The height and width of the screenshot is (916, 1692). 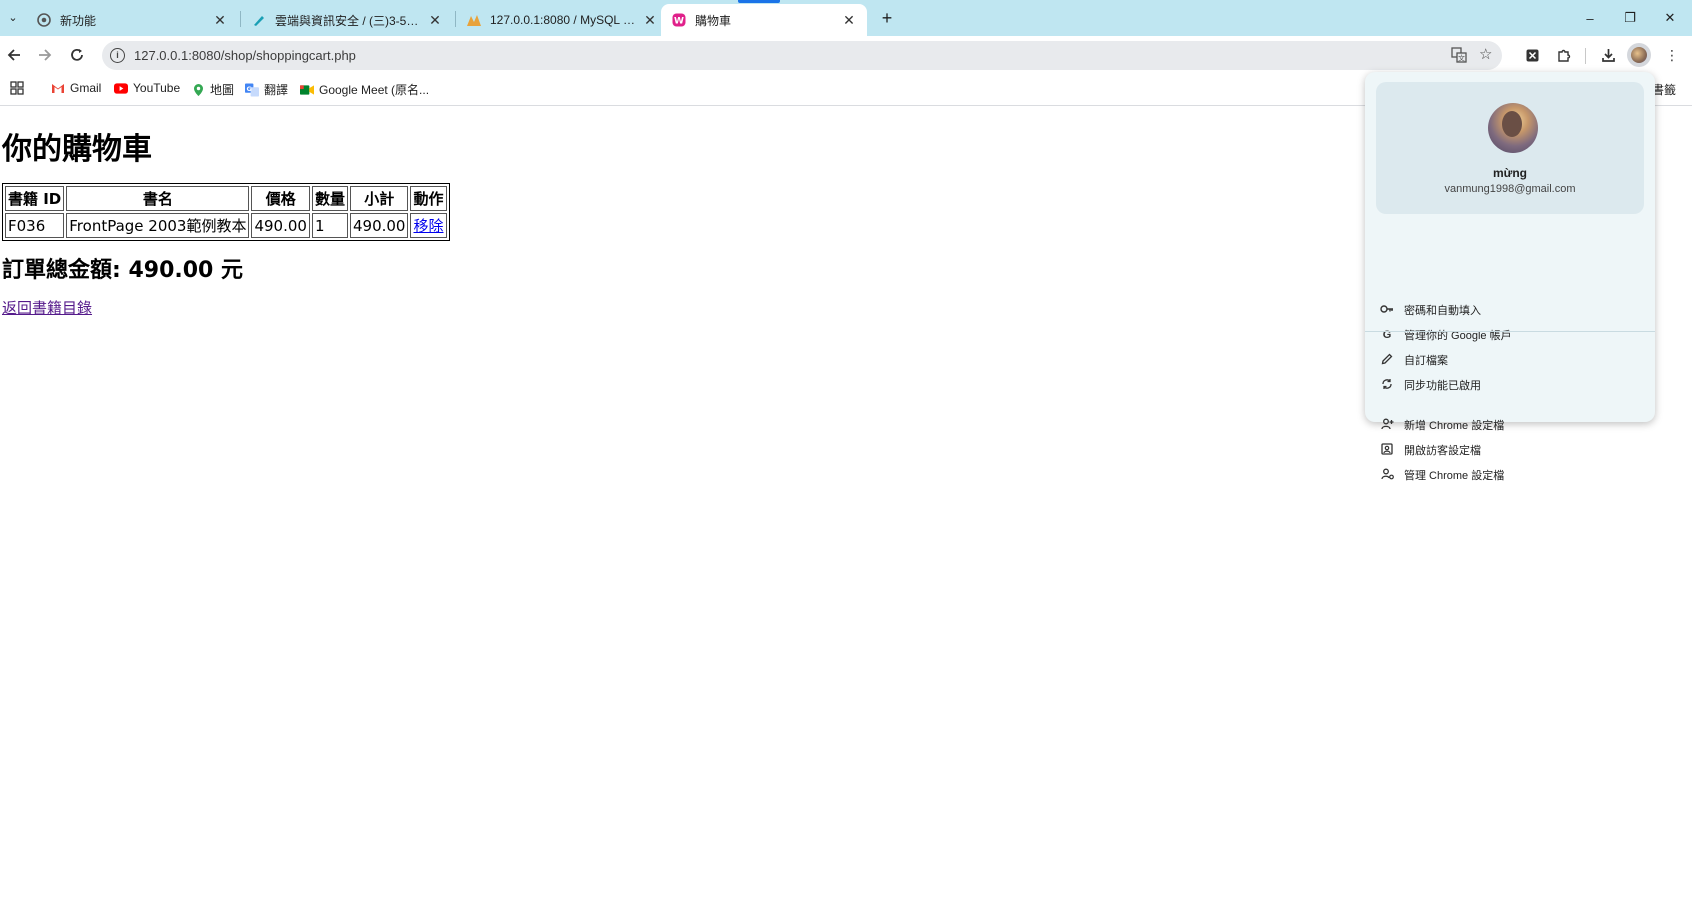 What do you see at coordinates (379, 198) in the screenshot?
I see `column-header-subtotal: 小計` at bounding box center [379, 198].